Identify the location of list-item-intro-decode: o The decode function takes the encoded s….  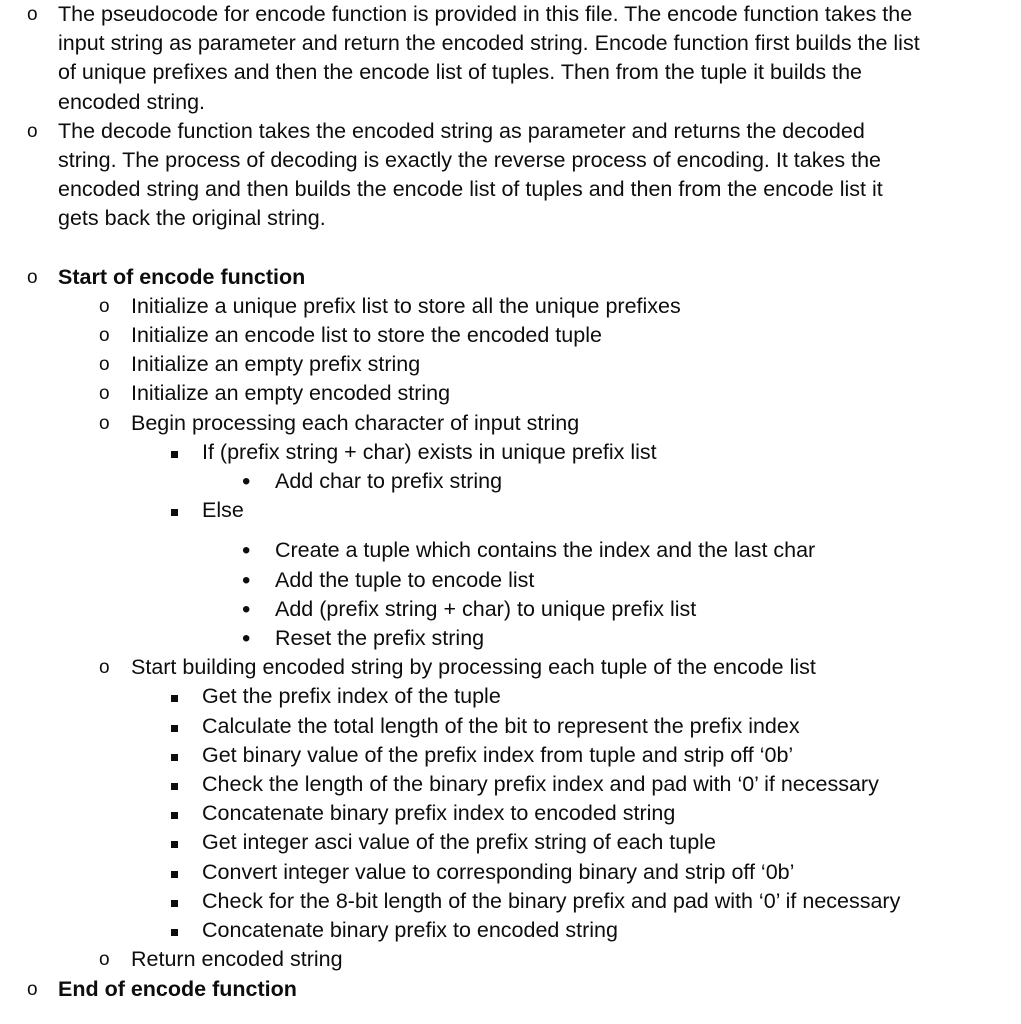
(510, 175).